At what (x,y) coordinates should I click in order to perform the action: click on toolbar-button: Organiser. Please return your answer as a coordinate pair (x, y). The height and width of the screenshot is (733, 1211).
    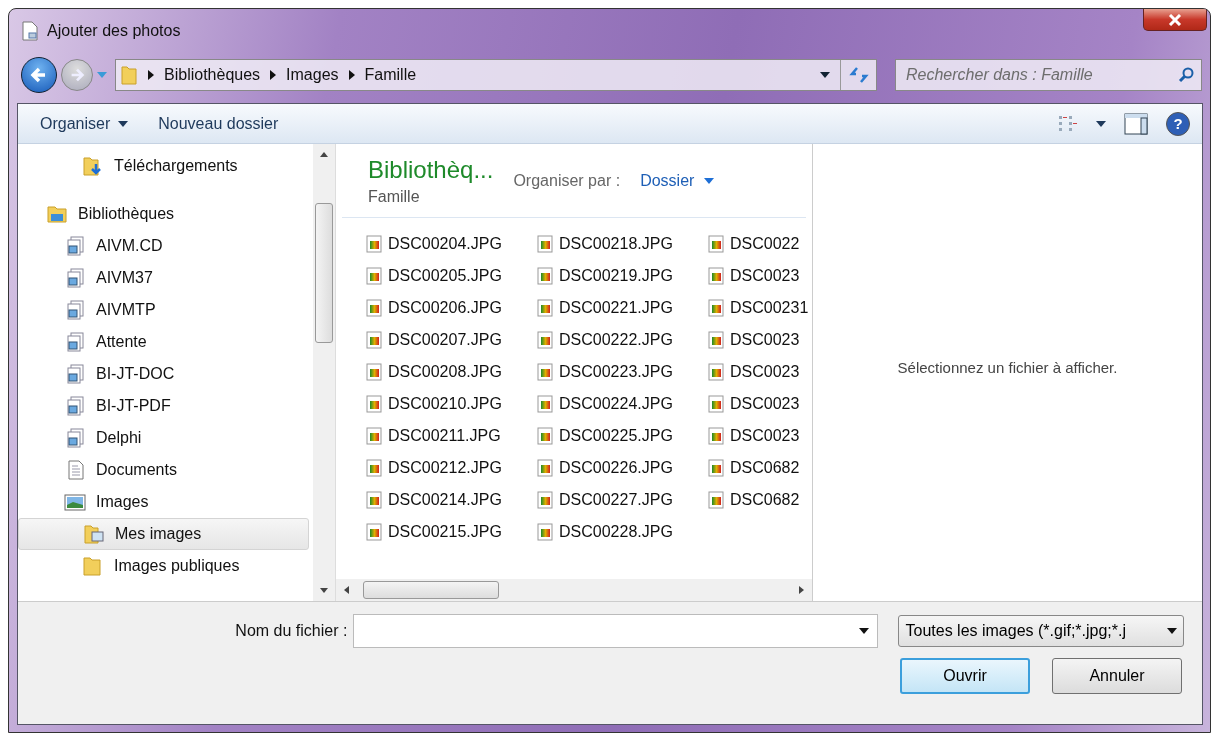
    Looking at the image, I should click on (90, 123).